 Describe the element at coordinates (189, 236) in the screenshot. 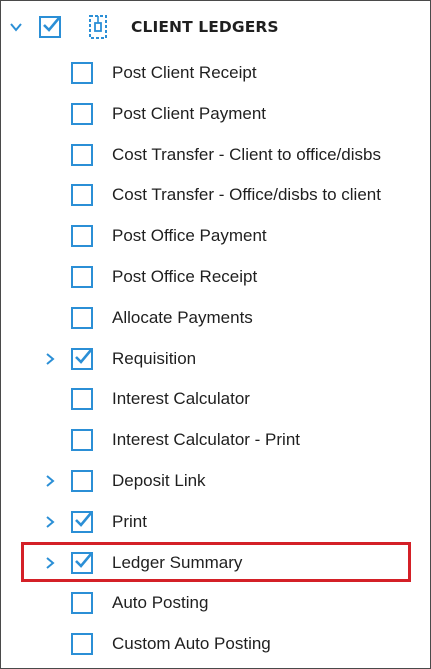

I see `tree-item-label: Post Office Payment` at that location.